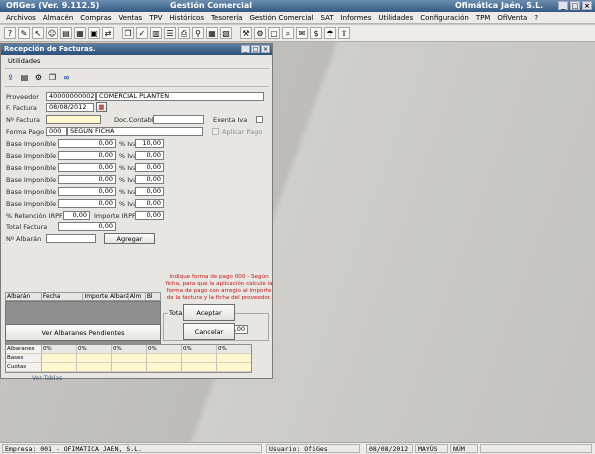 The height and width of the screenshot is (454, 595). Describe the element at coordinates (149, 203) in the screenshot. I see `iva6-field: 0,00` at that location.